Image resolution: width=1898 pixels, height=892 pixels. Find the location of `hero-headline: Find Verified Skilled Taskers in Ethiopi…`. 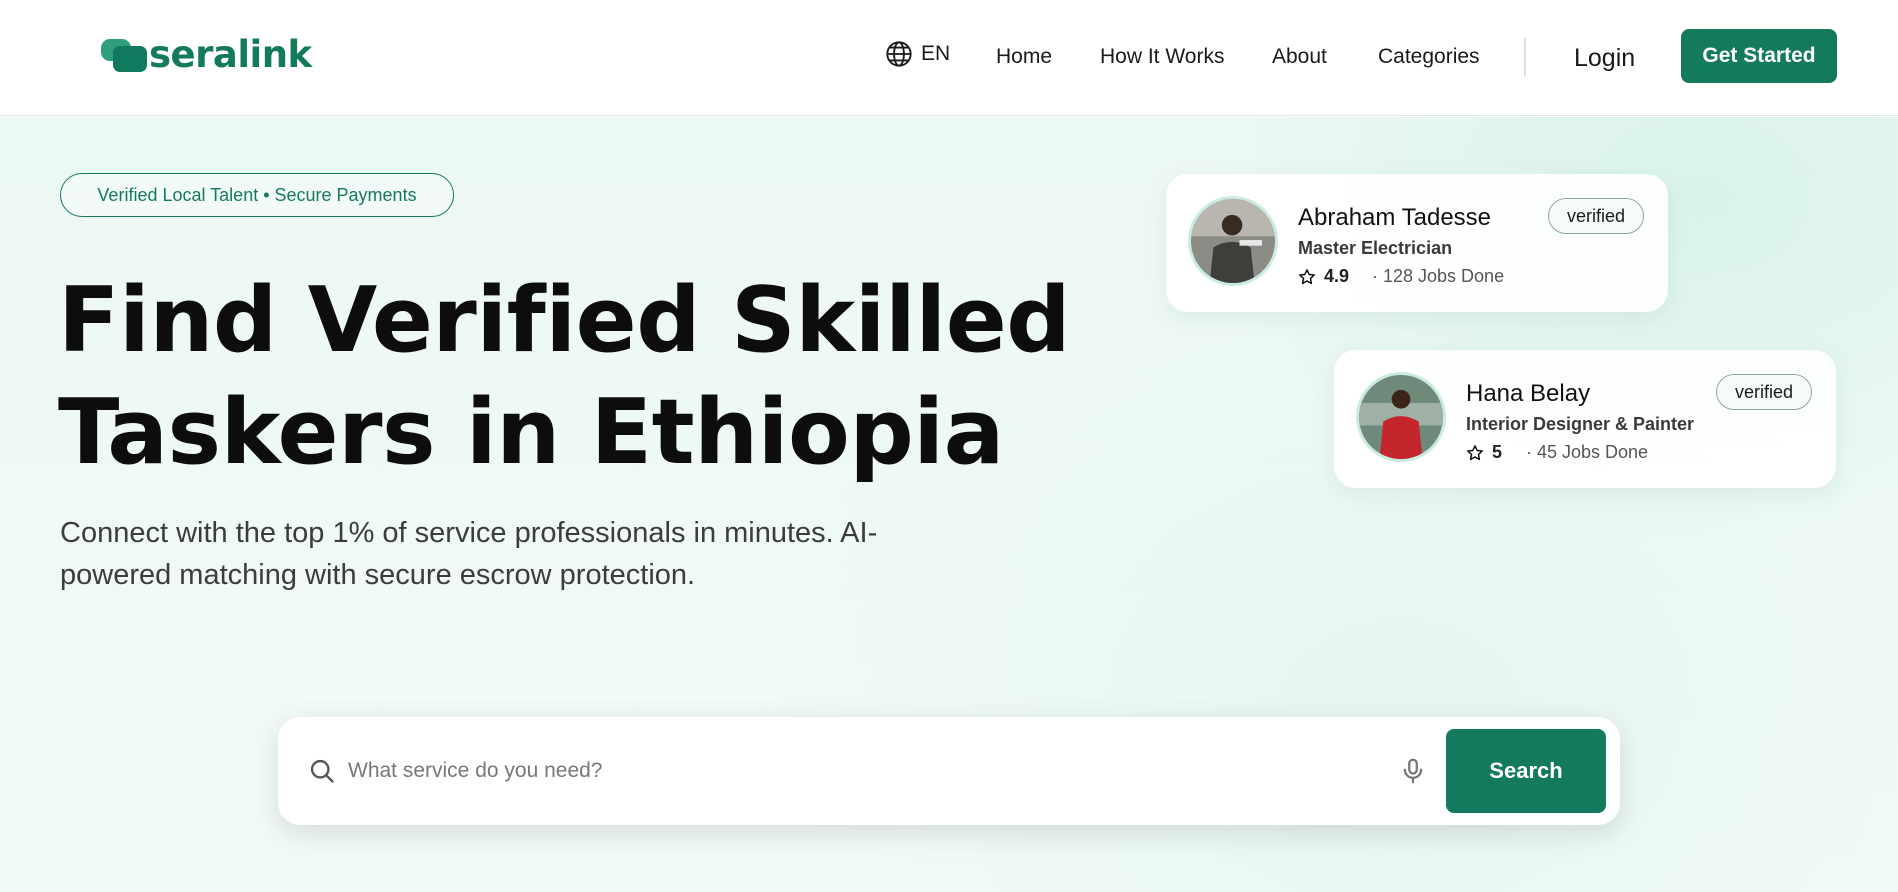

hero-headline: Find Verified Skilled Taskers in Ethiopi… is located at coordinates (564, 377).